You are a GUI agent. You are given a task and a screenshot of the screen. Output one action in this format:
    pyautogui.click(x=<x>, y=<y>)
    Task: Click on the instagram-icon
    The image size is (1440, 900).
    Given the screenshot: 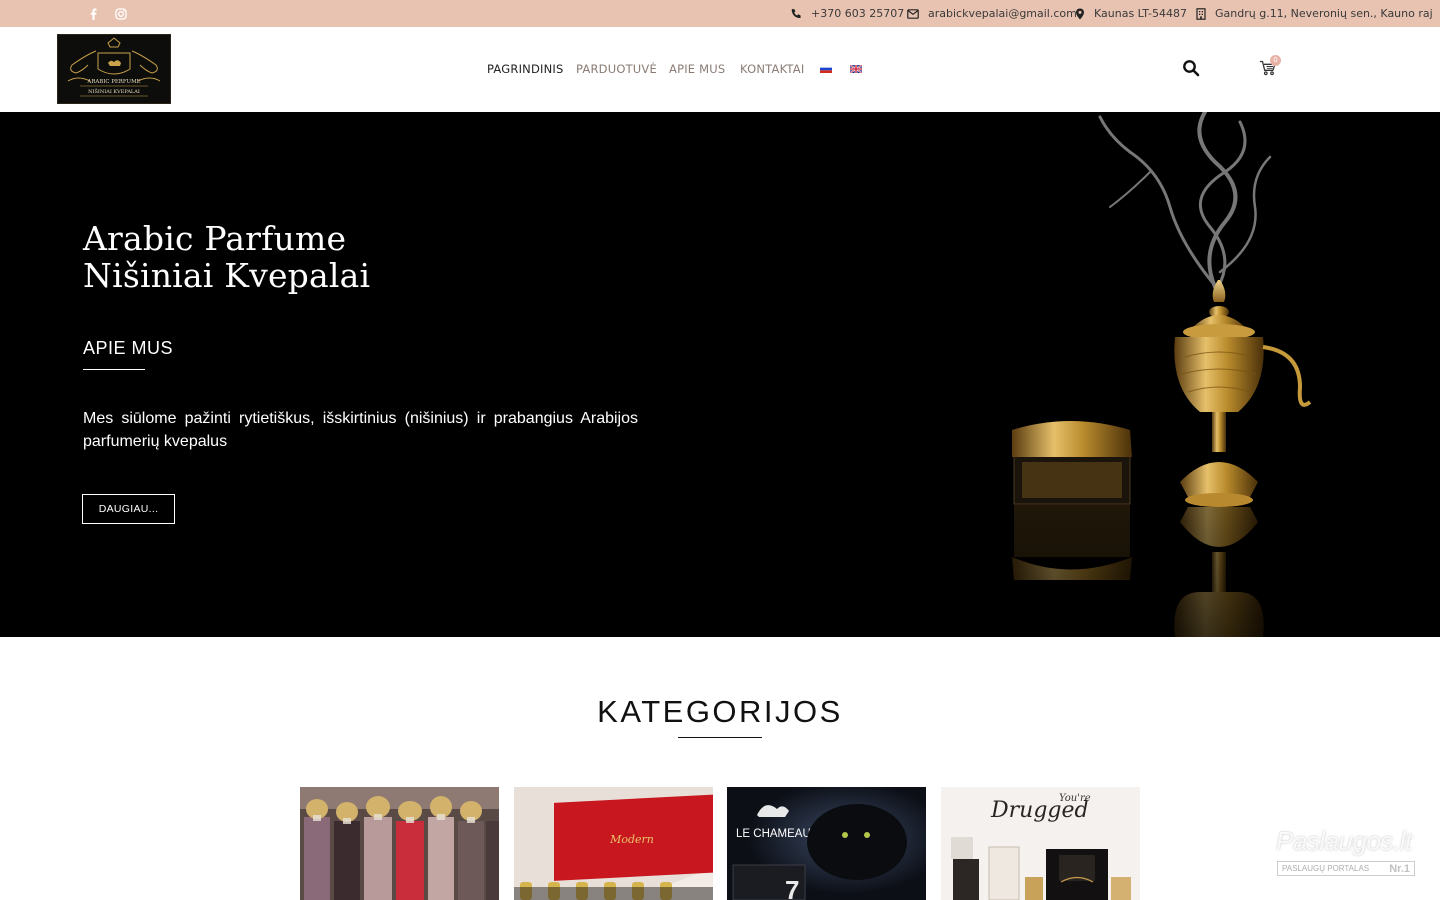 What is the action you would take?
    pyautogui.click(x=121, y=13)
    